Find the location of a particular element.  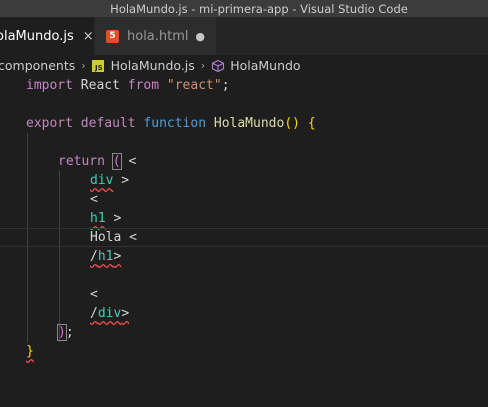

code-line-3: export default function HolaMundo() { is located at coordinates (171, 123).